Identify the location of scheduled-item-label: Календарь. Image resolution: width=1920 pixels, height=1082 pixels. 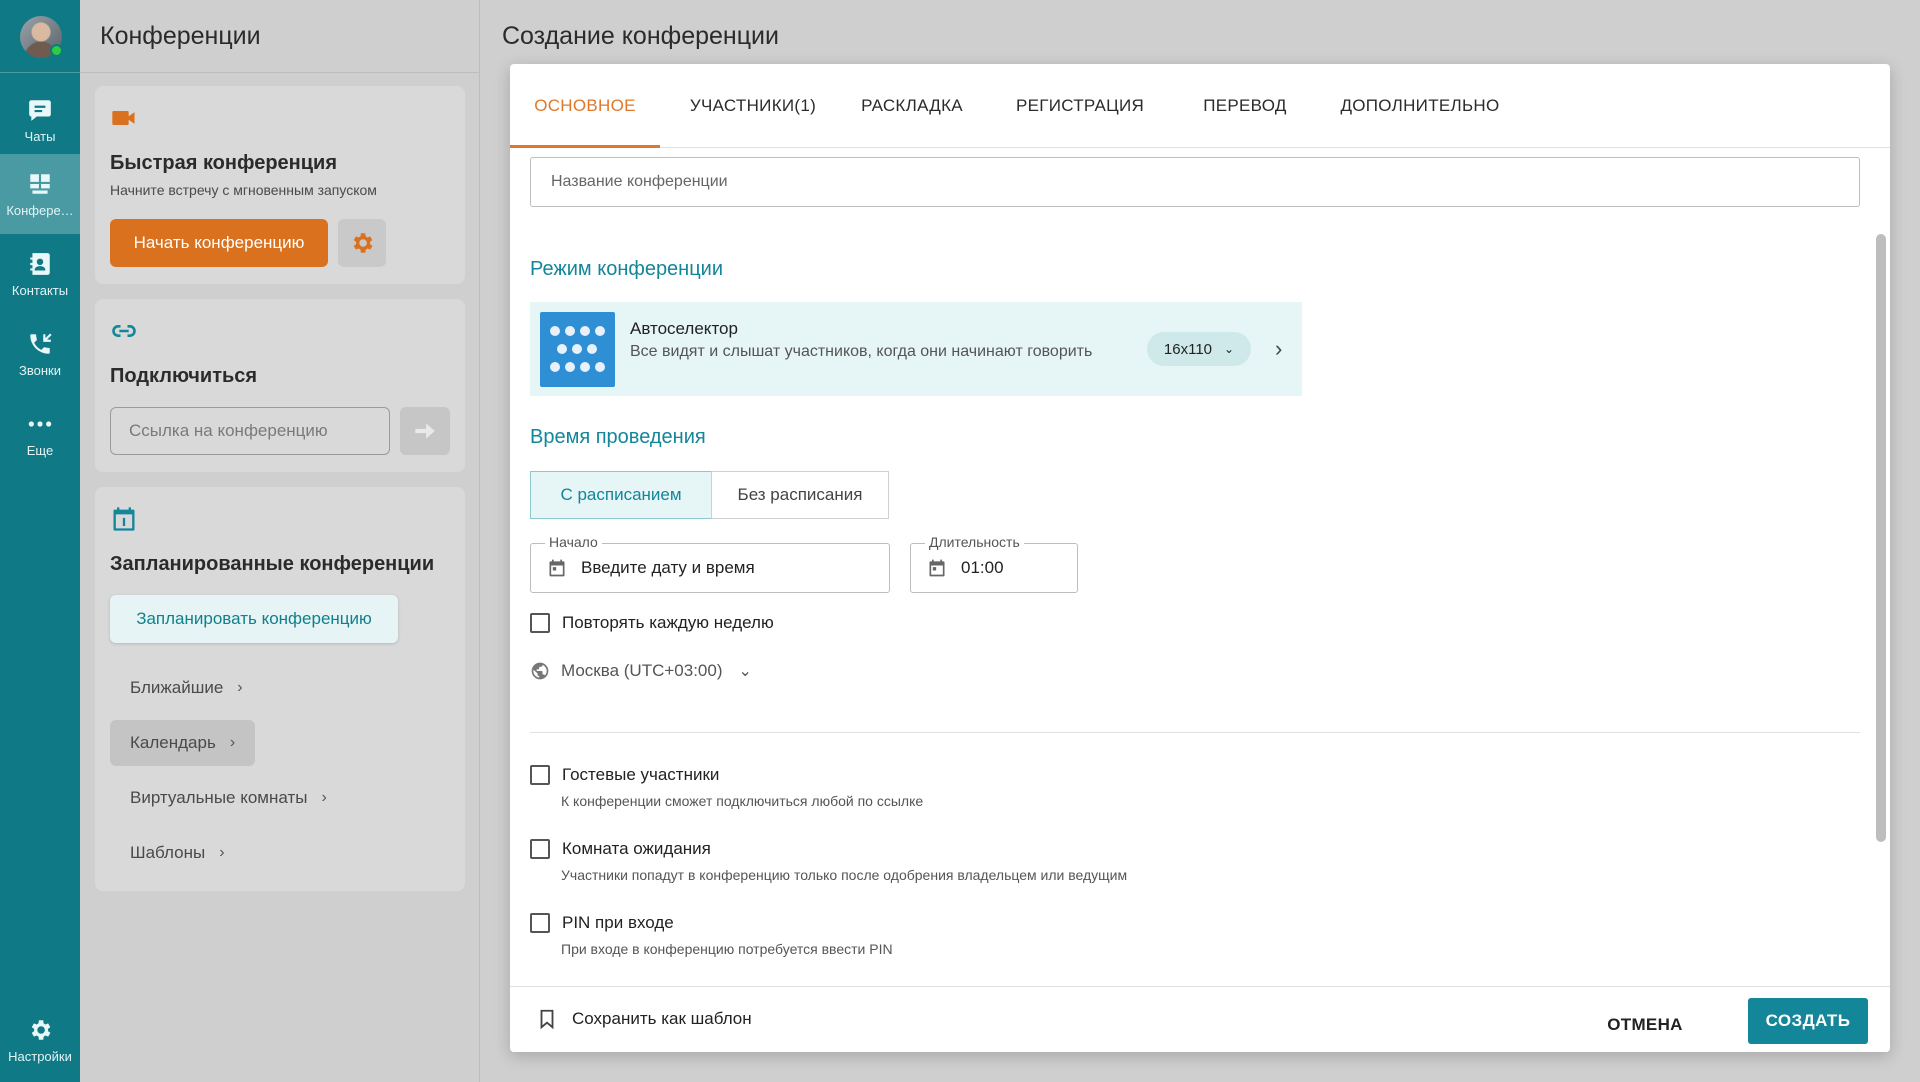
(173, 742).